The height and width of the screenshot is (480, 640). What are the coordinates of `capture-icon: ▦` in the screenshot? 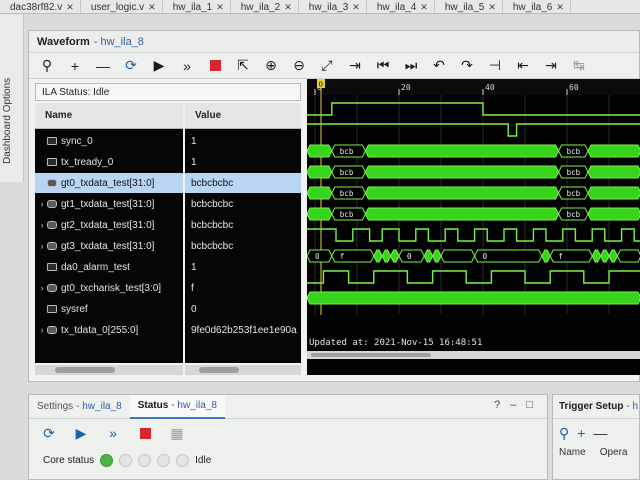 It's located at (177, 433).